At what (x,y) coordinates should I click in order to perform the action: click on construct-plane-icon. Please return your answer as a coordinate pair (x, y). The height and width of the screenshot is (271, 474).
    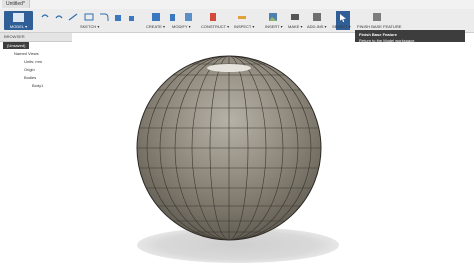
    Looking at the image, I should click on (213, 17).